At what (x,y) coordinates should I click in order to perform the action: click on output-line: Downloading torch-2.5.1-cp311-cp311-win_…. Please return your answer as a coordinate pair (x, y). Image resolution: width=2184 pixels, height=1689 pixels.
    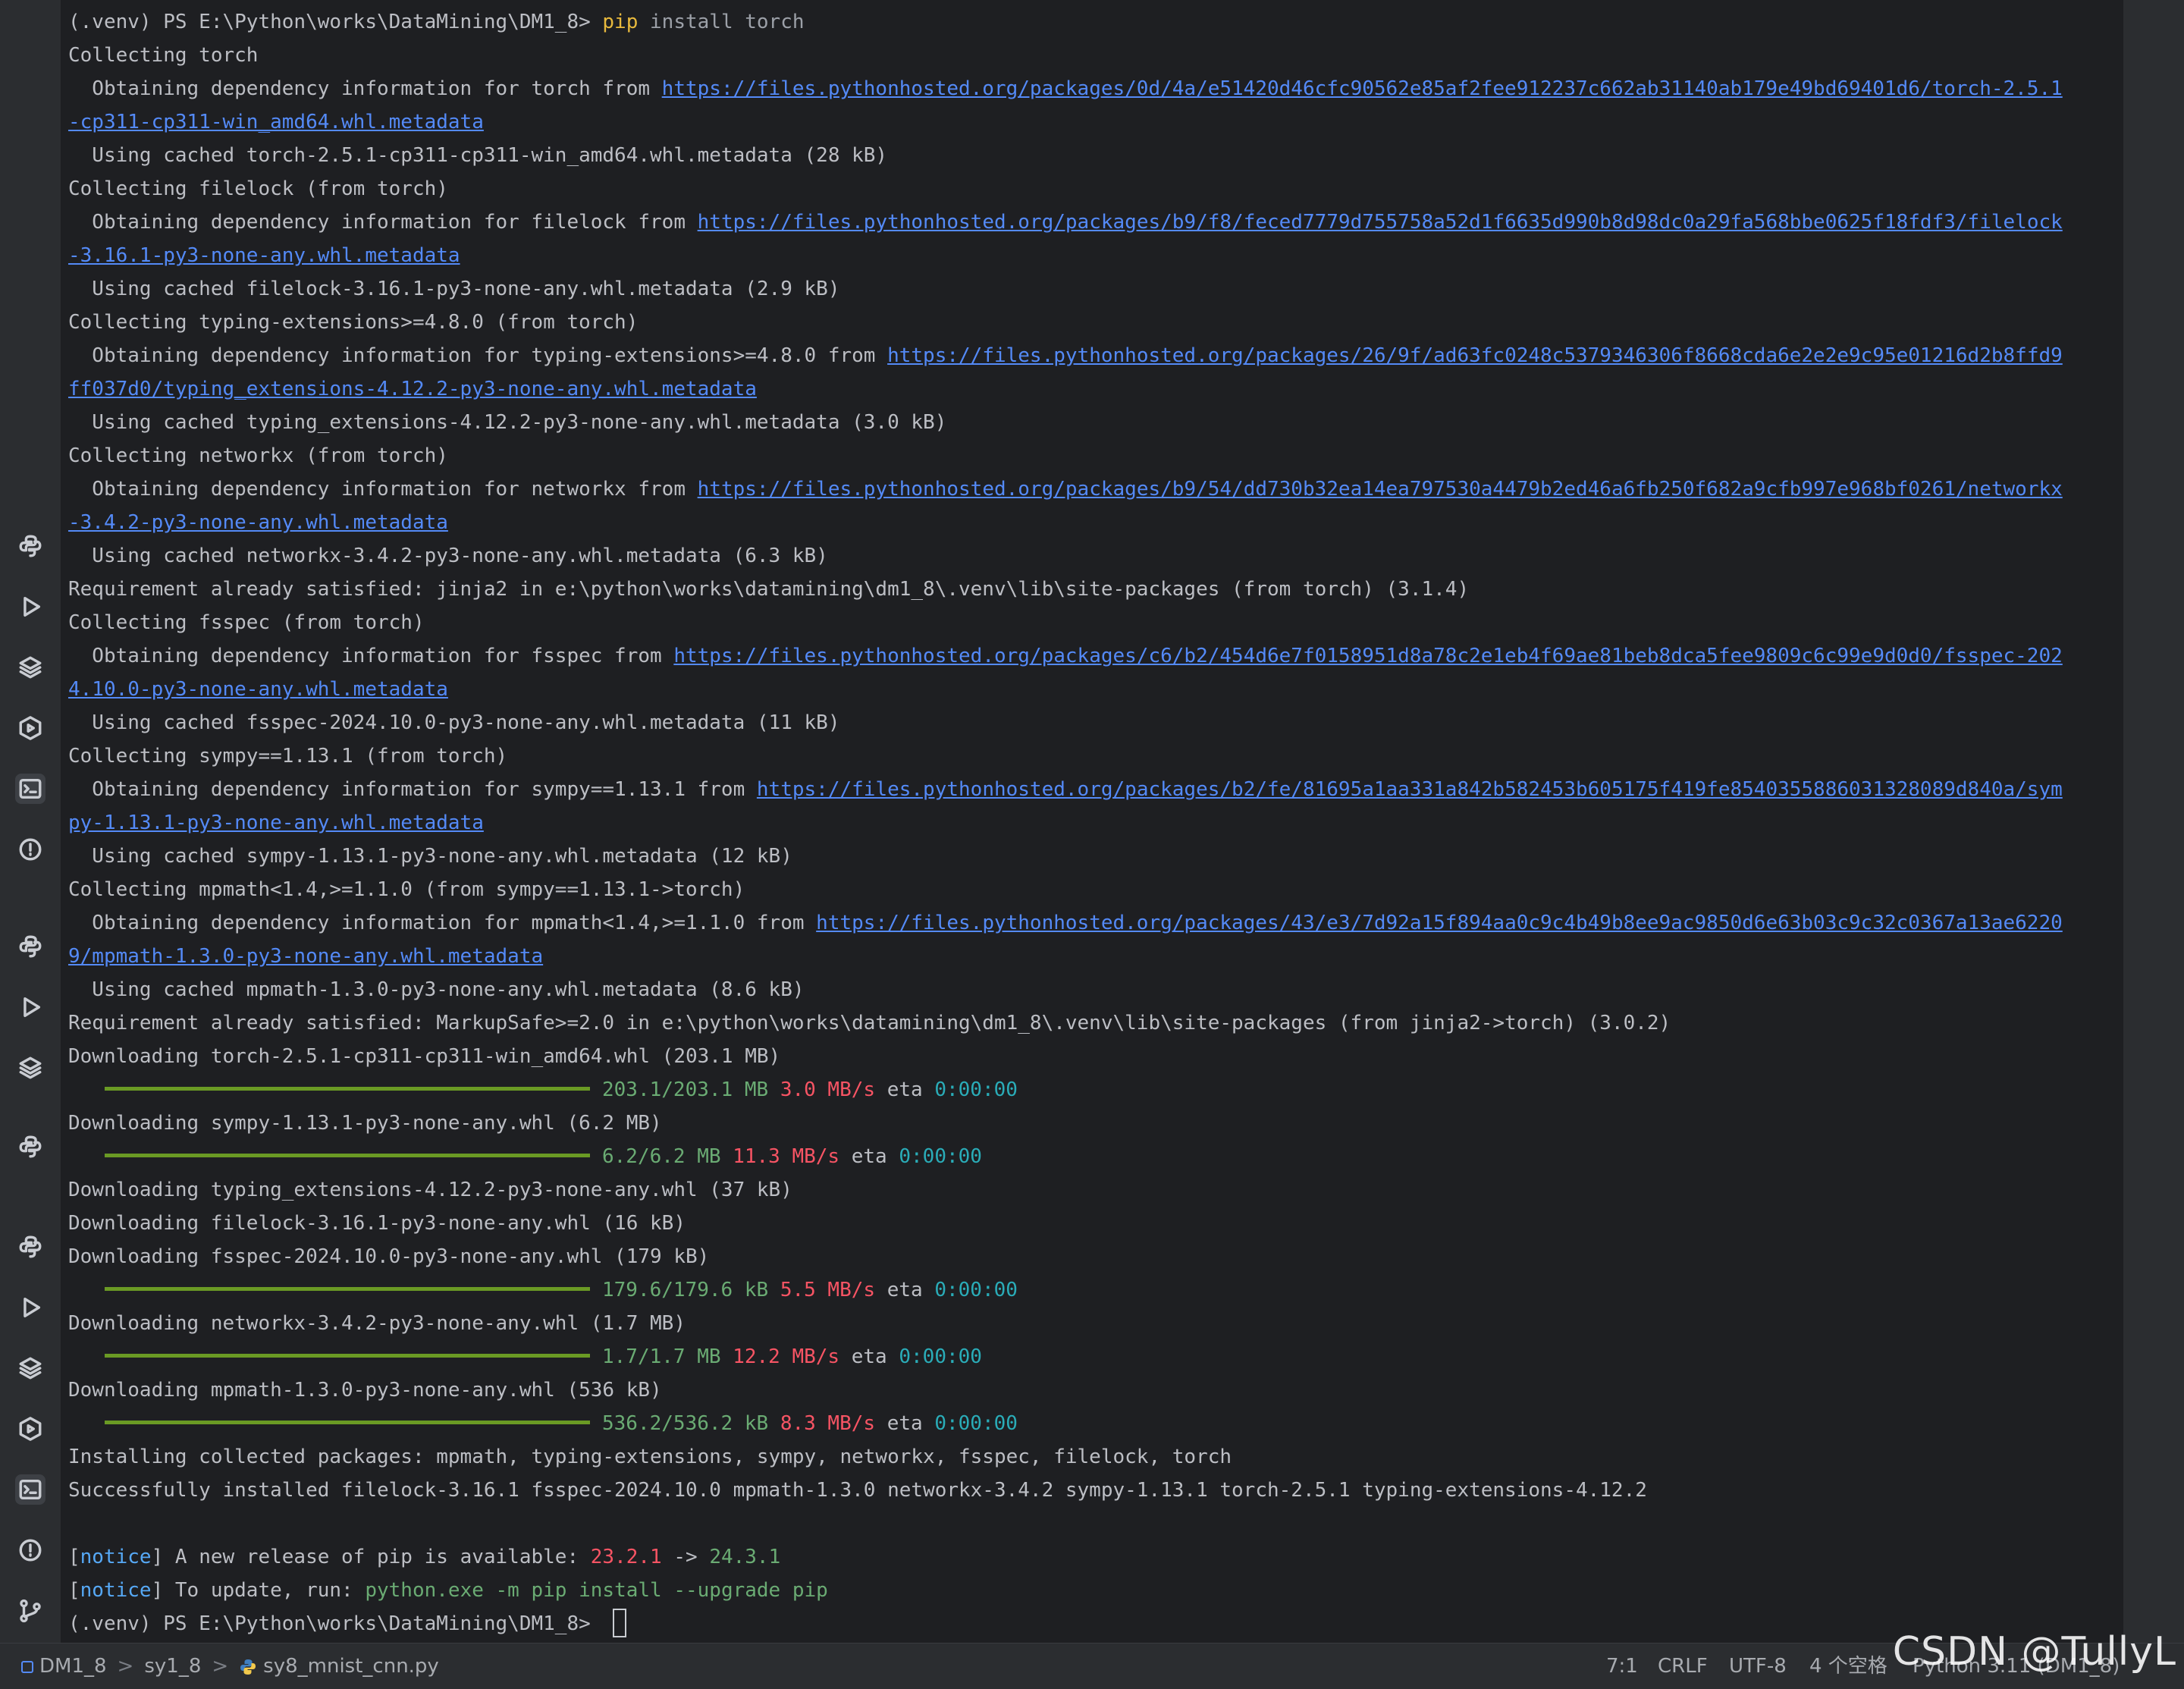
    Looking at the image, I should click on (1065, 1056).